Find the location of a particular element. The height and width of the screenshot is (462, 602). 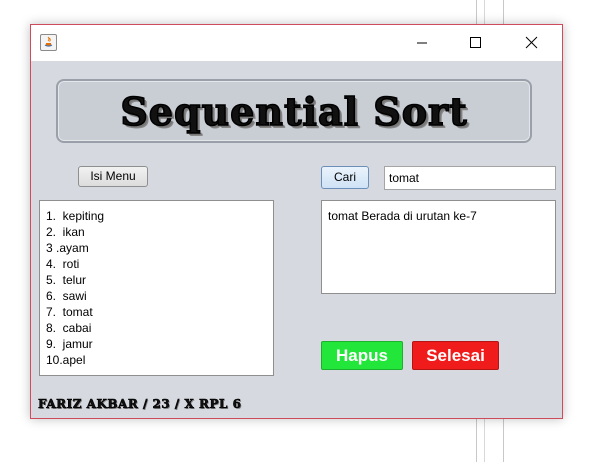

list-item: 4. roti is located at coordinates (63, 264).